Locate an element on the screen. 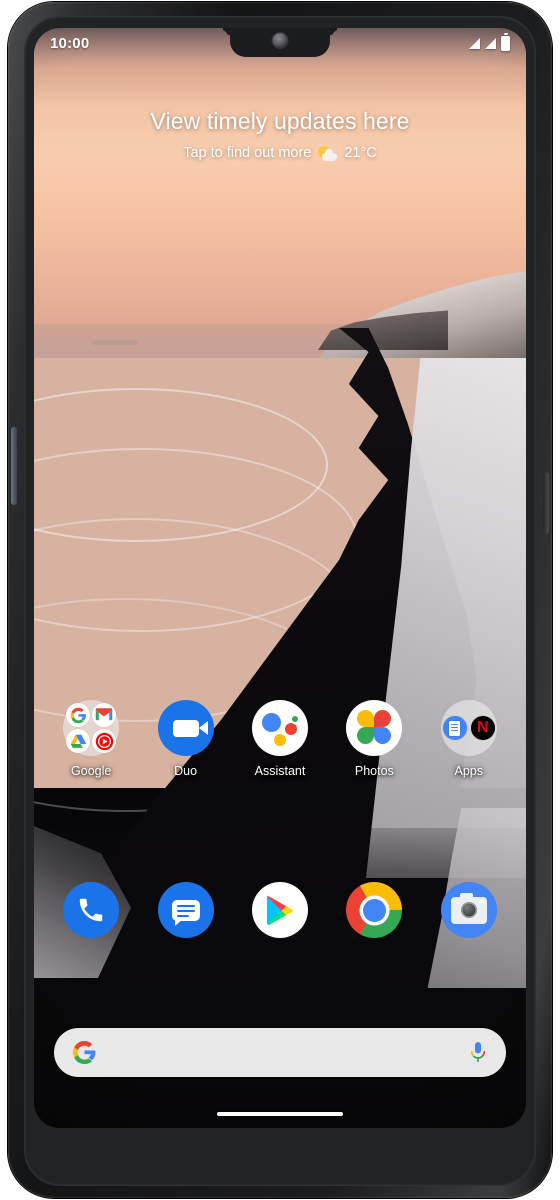 The height and width of the screenshot is (1200, 560). app-label-duo: Duo is located at coordinates (186, 771).